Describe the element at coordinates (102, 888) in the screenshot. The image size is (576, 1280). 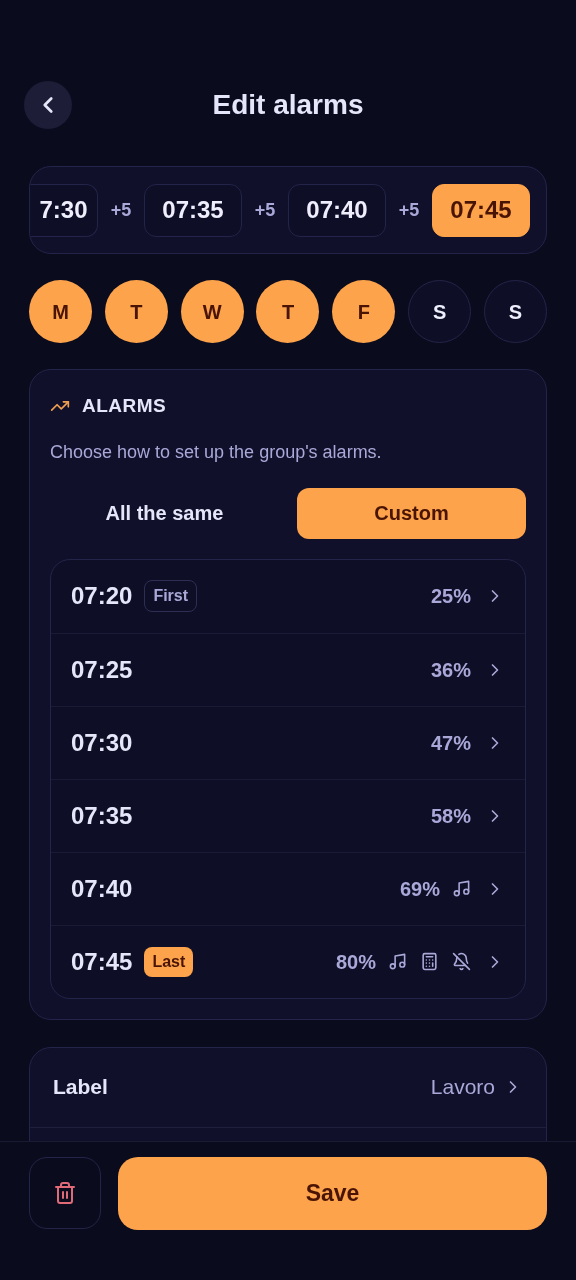
I see `alarm-time: 07:40` at that location.